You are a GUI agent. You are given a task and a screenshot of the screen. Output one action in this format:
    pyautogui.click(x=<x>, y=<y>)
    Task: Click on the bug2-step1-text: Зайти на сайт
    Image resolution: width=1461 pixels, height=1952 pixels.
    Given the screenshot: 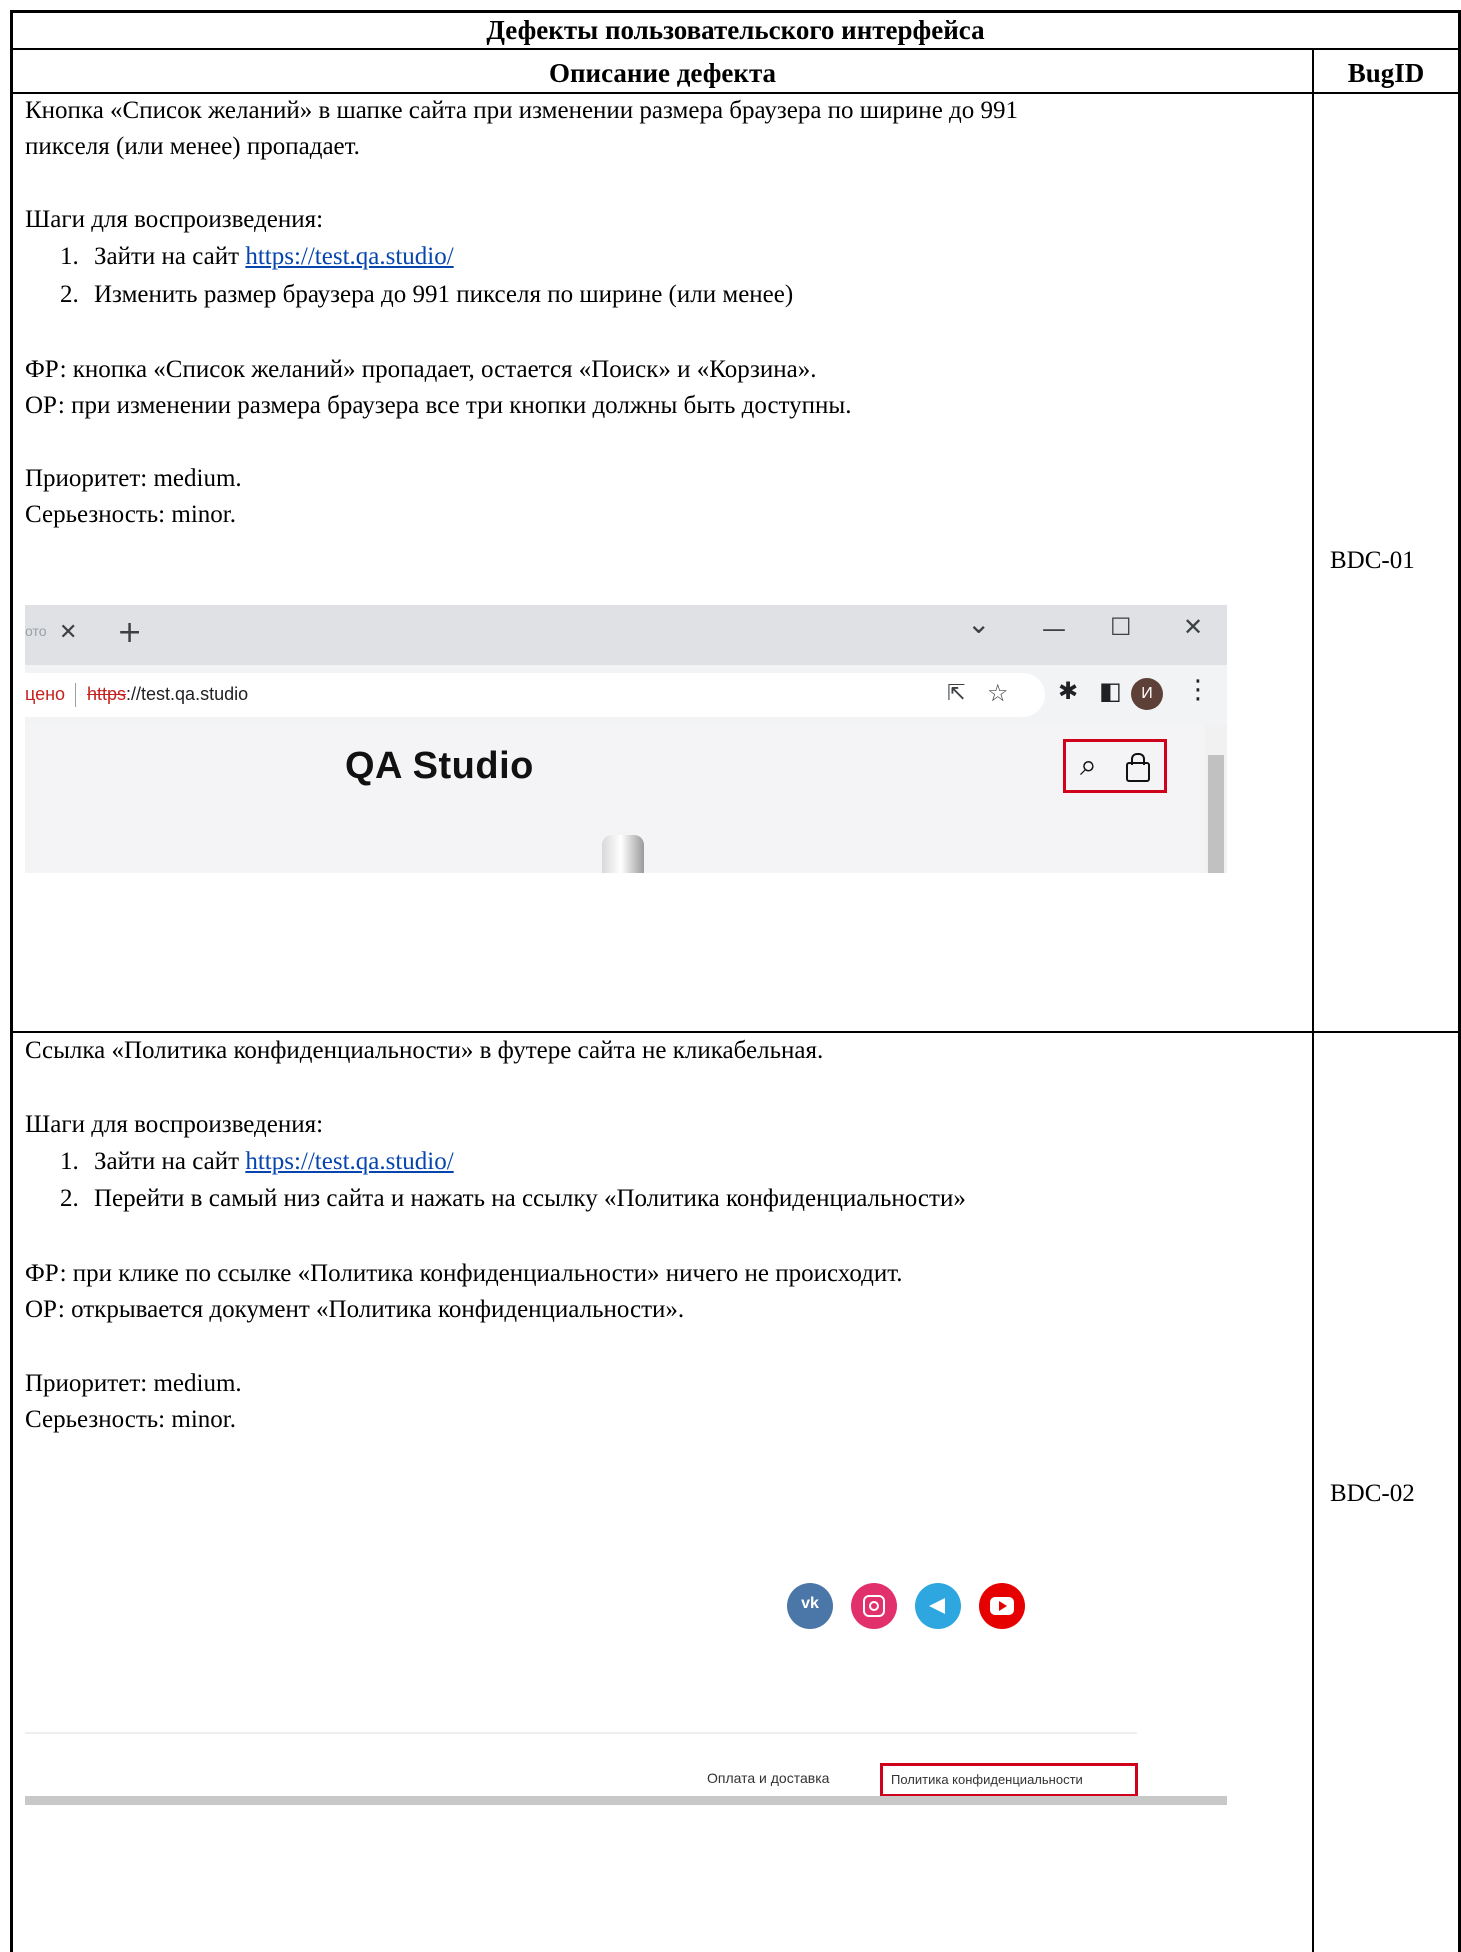 What is the action you would take?
    pyautogui.click(x=170, y=1161)
    